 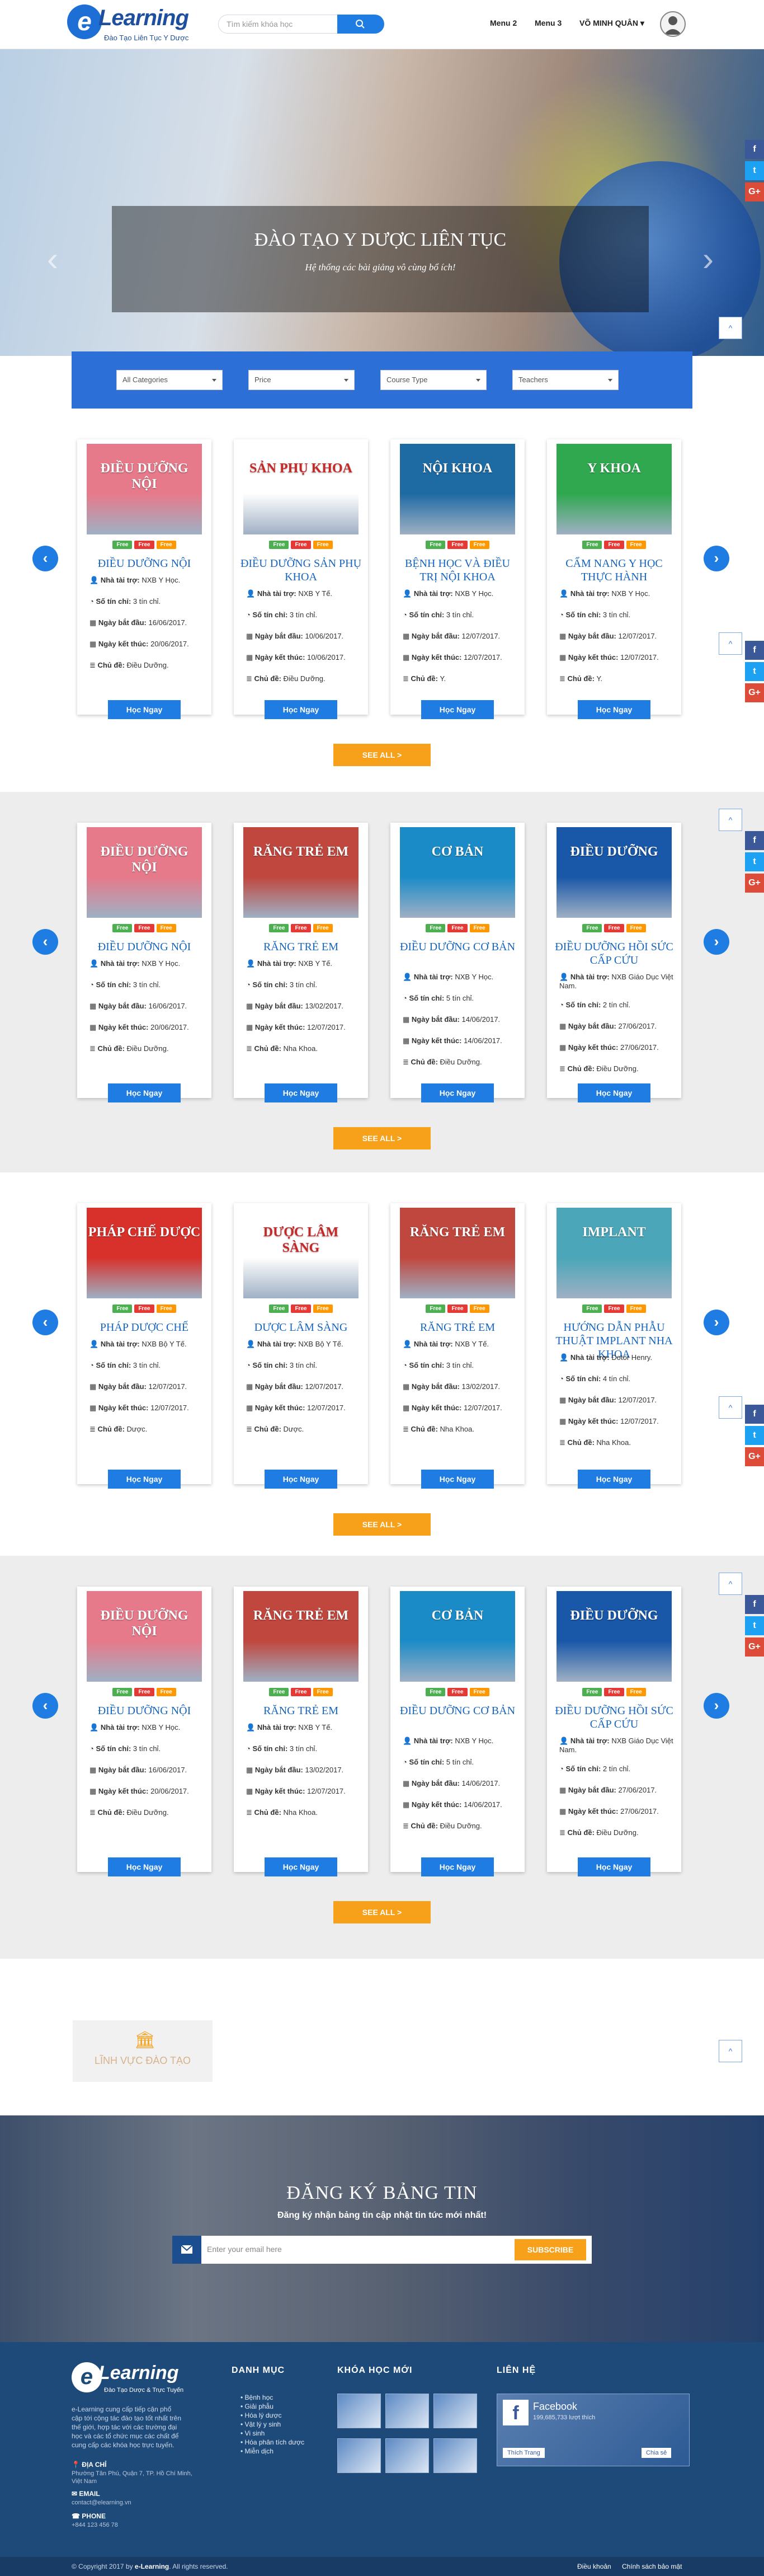 What do you see at coordinates (673, 24) in the screenshot?
I see `avatar` at bounding box center [673, 24].